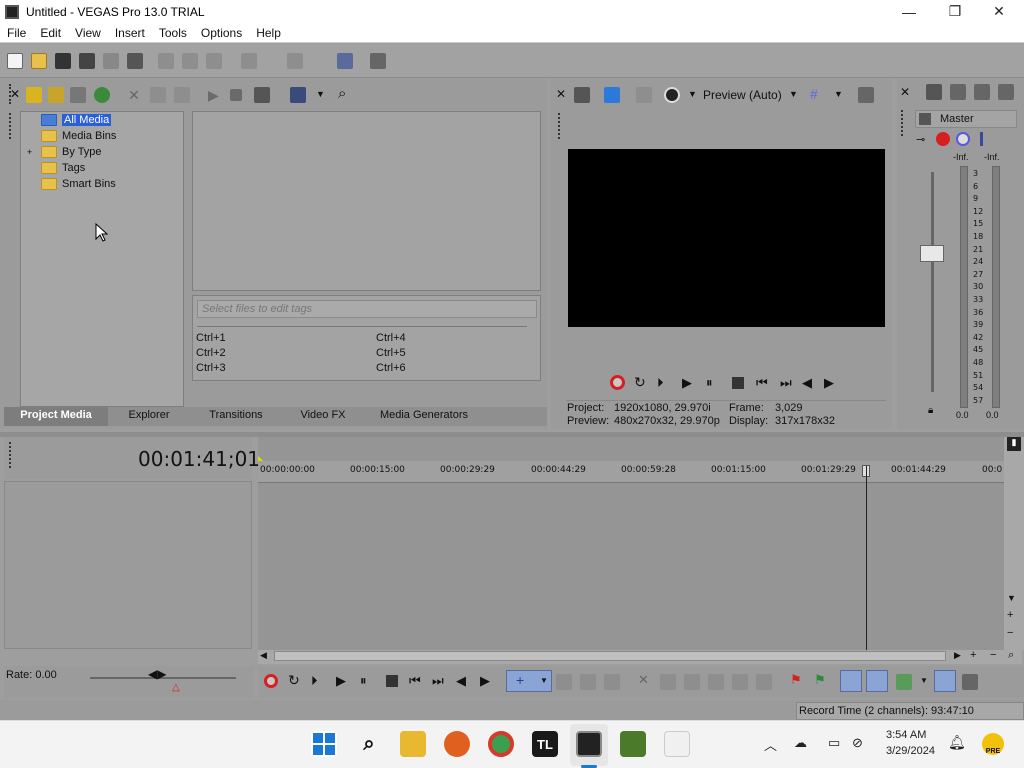 The width and height of the screenshot is (1024, 768). I want to click on clock-date: 3/29/2024, so click(910, 751).